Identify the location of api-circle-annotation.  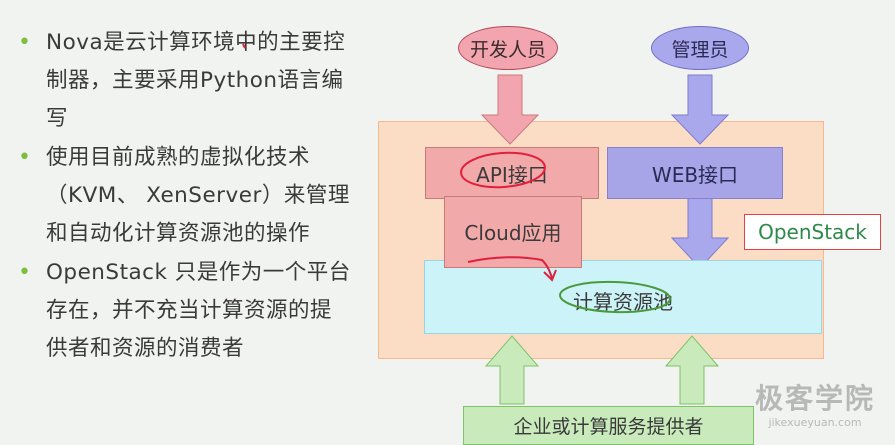
(503, 170).